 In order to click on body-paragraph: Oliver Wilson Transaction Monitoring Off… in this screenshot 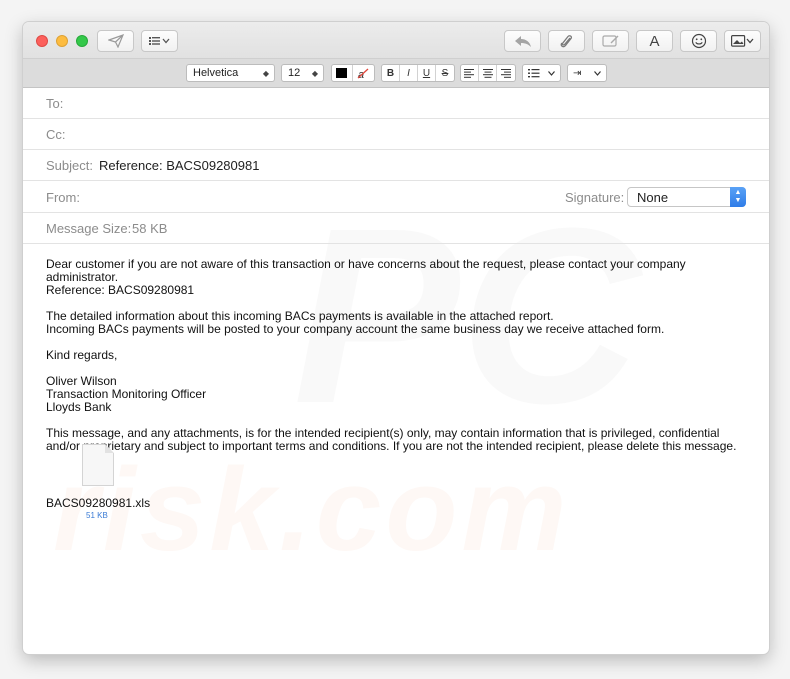, I will do `click(126, 394)`.